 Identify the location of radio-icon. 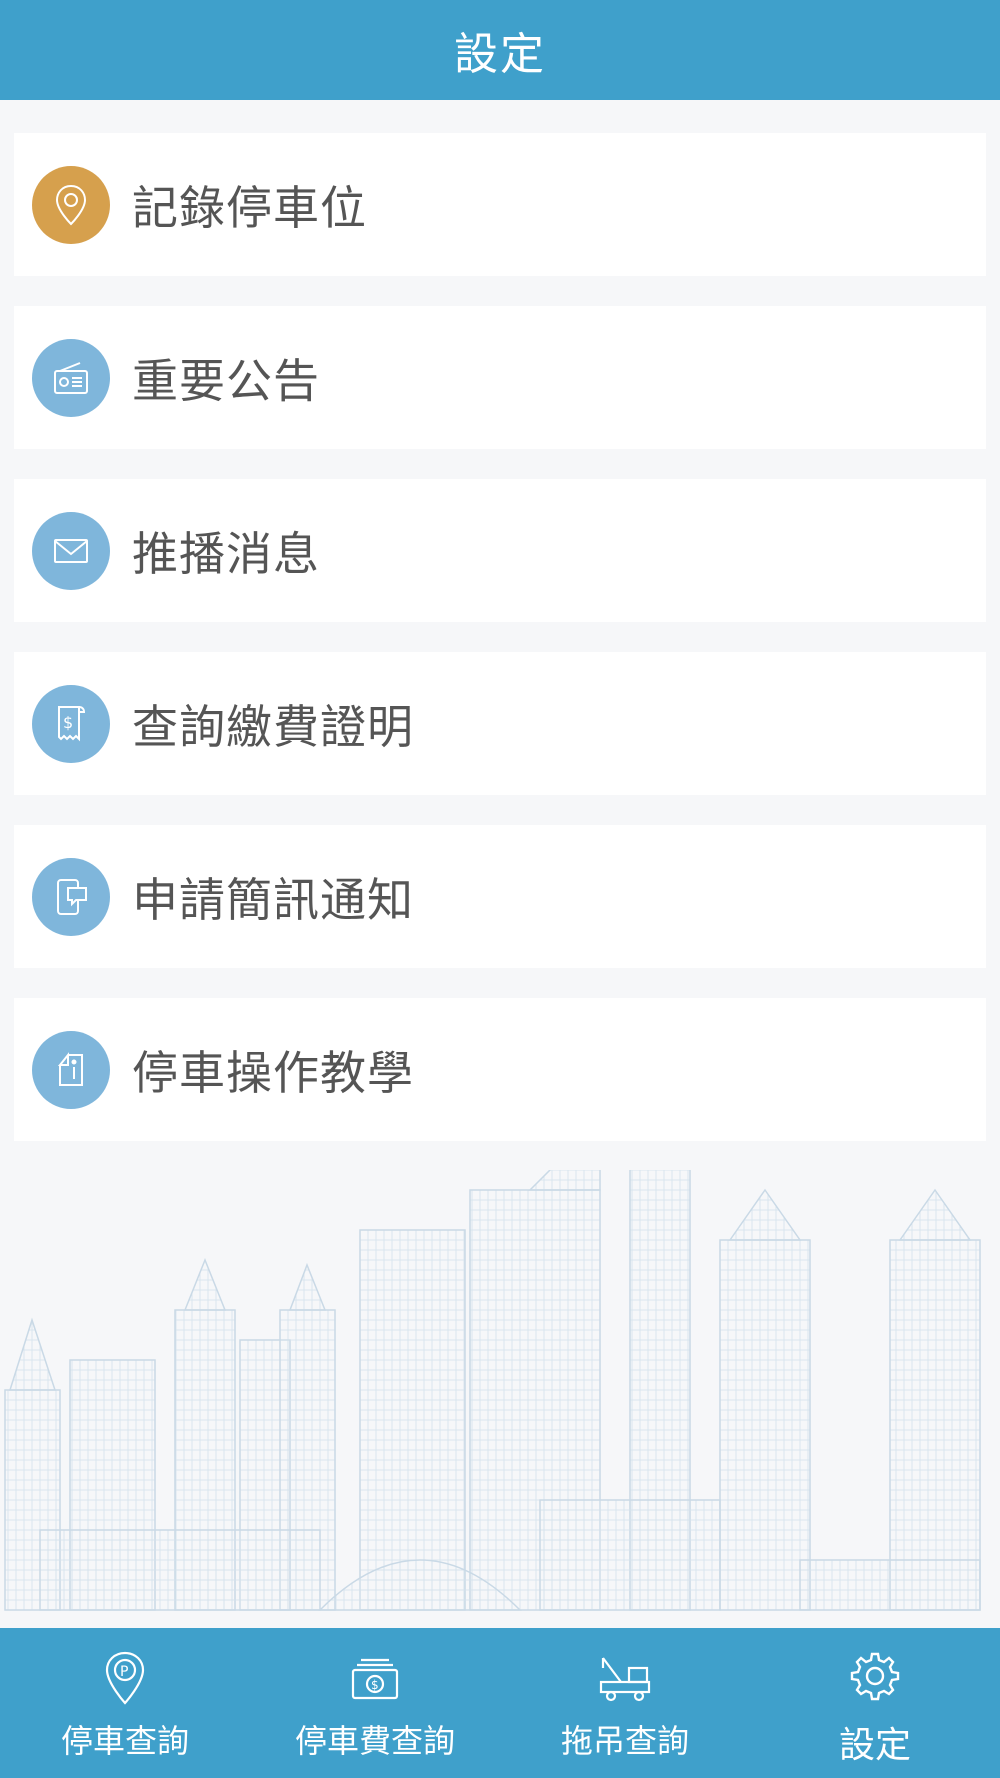
(71, 377).